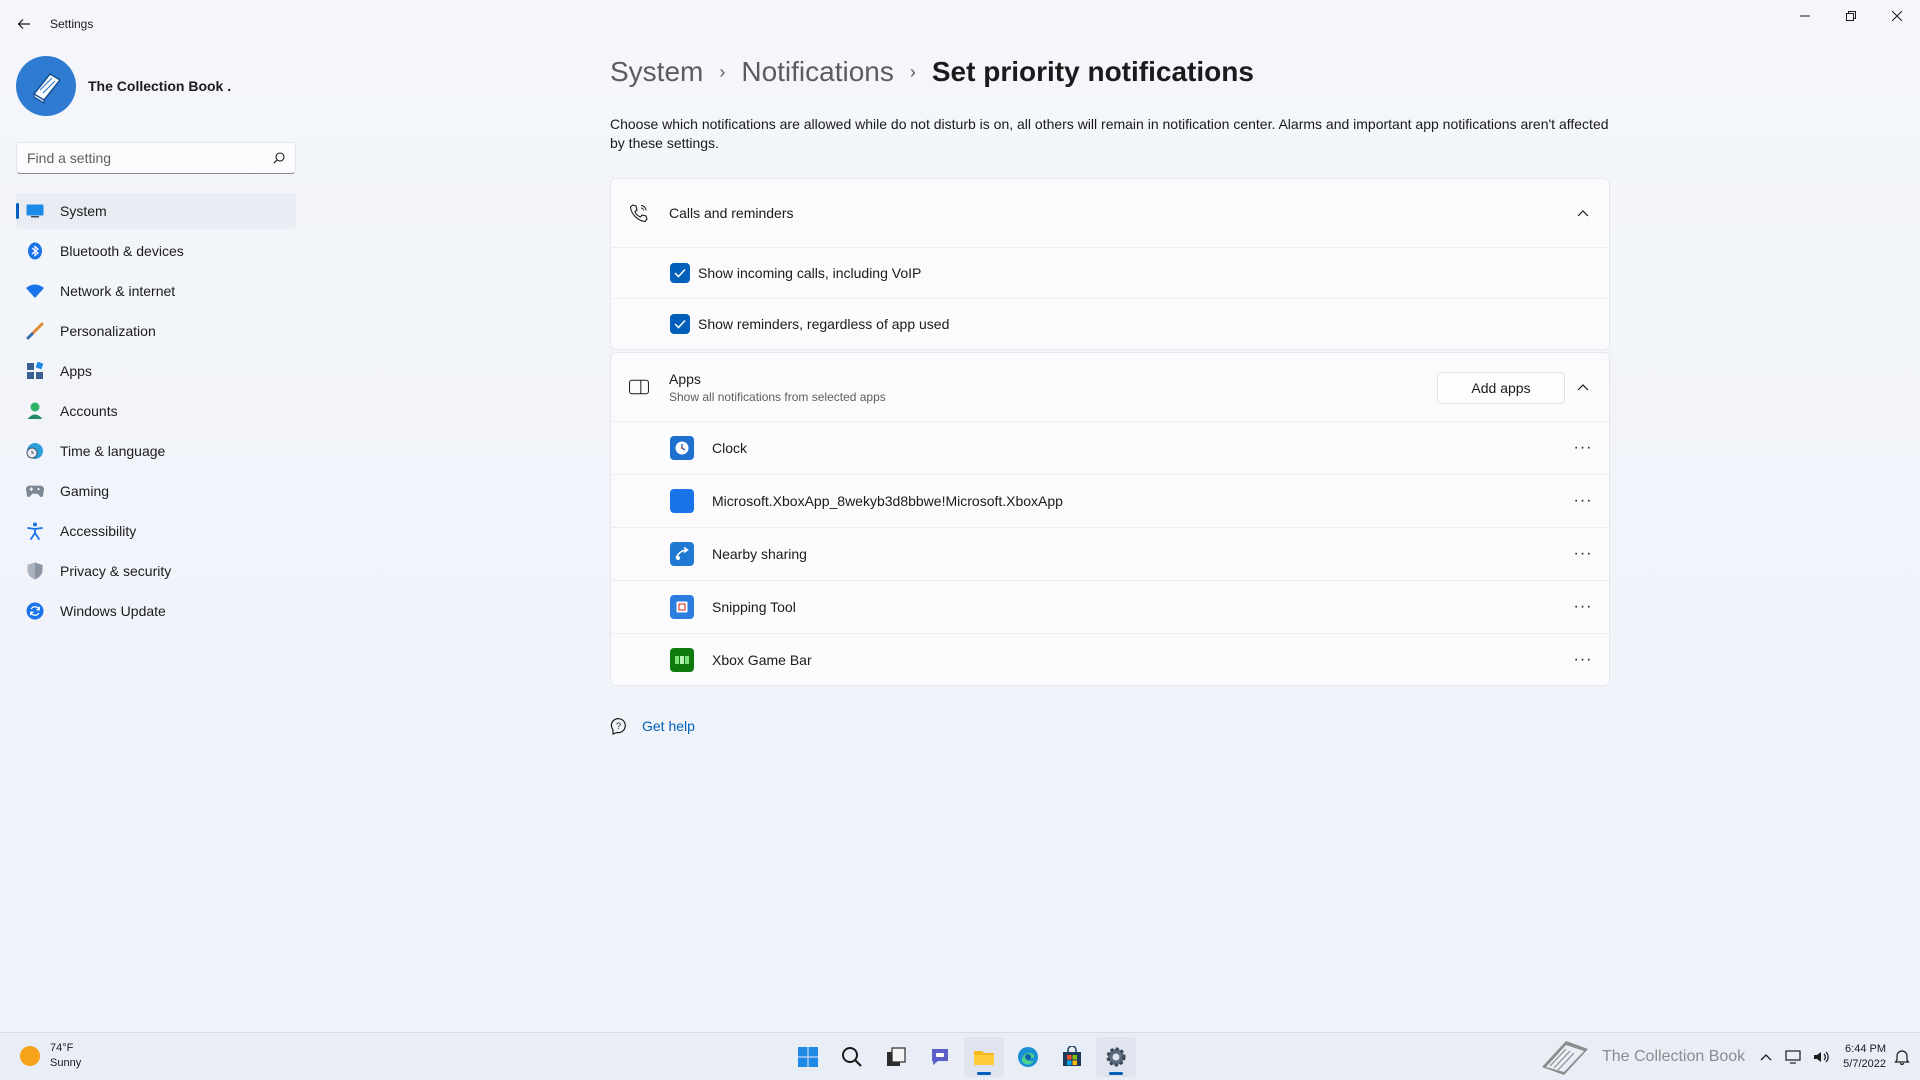  I want to click on option-row-incoming-calls: Show incoming calls, including VoIP, so click(1110, 272).